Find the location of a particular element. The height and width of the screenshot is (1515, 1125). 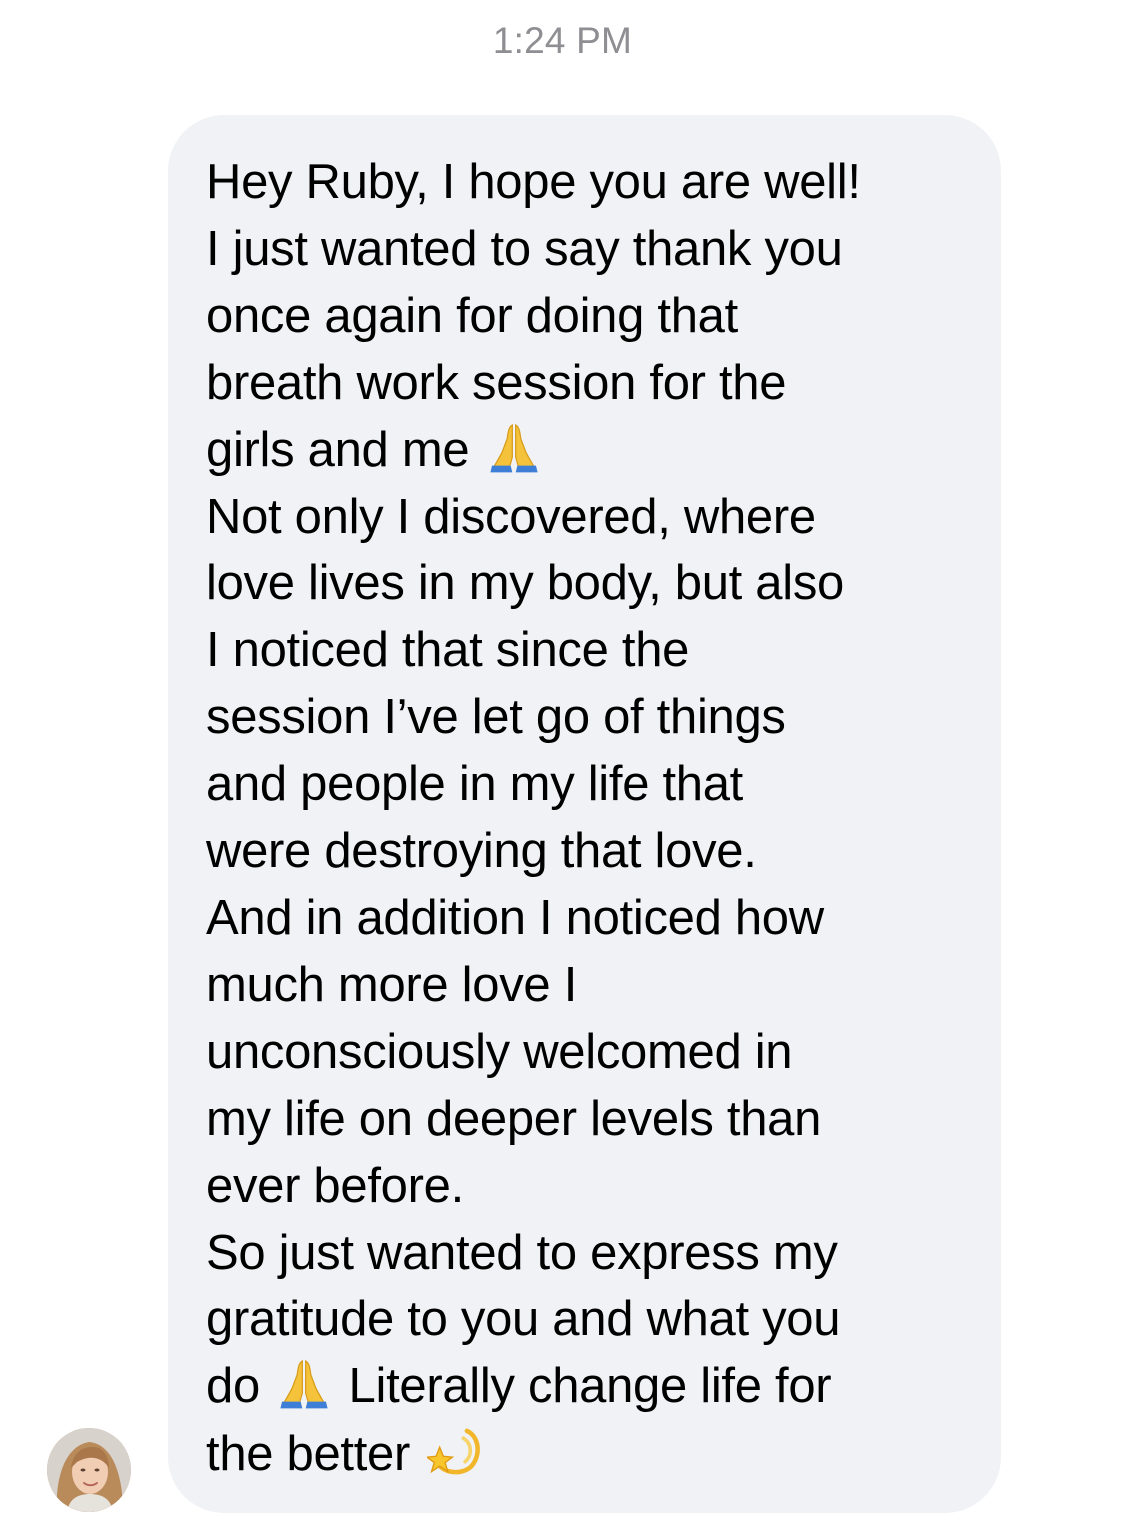

message-line: girls and me is located at coordinates (588, 450).